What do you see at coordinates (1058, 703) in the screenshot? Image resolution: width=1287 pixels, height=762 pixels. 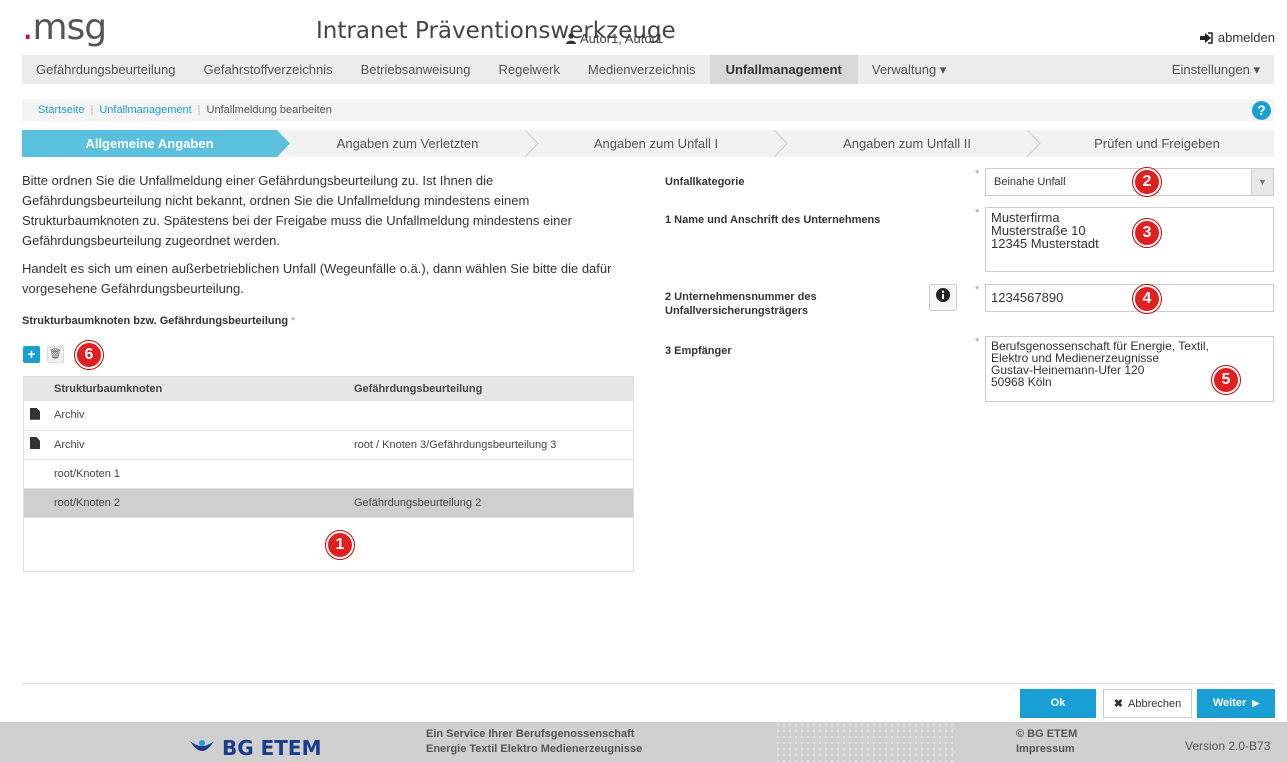 I see `ok-button: Ok` at bounding box center [1058, 703].